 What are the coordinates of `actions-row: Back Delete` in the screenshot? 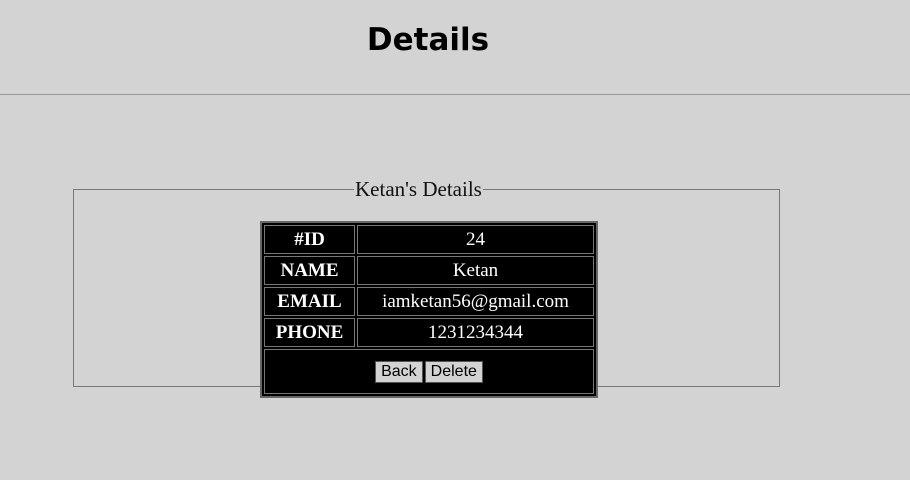 It's located at (429, 371).